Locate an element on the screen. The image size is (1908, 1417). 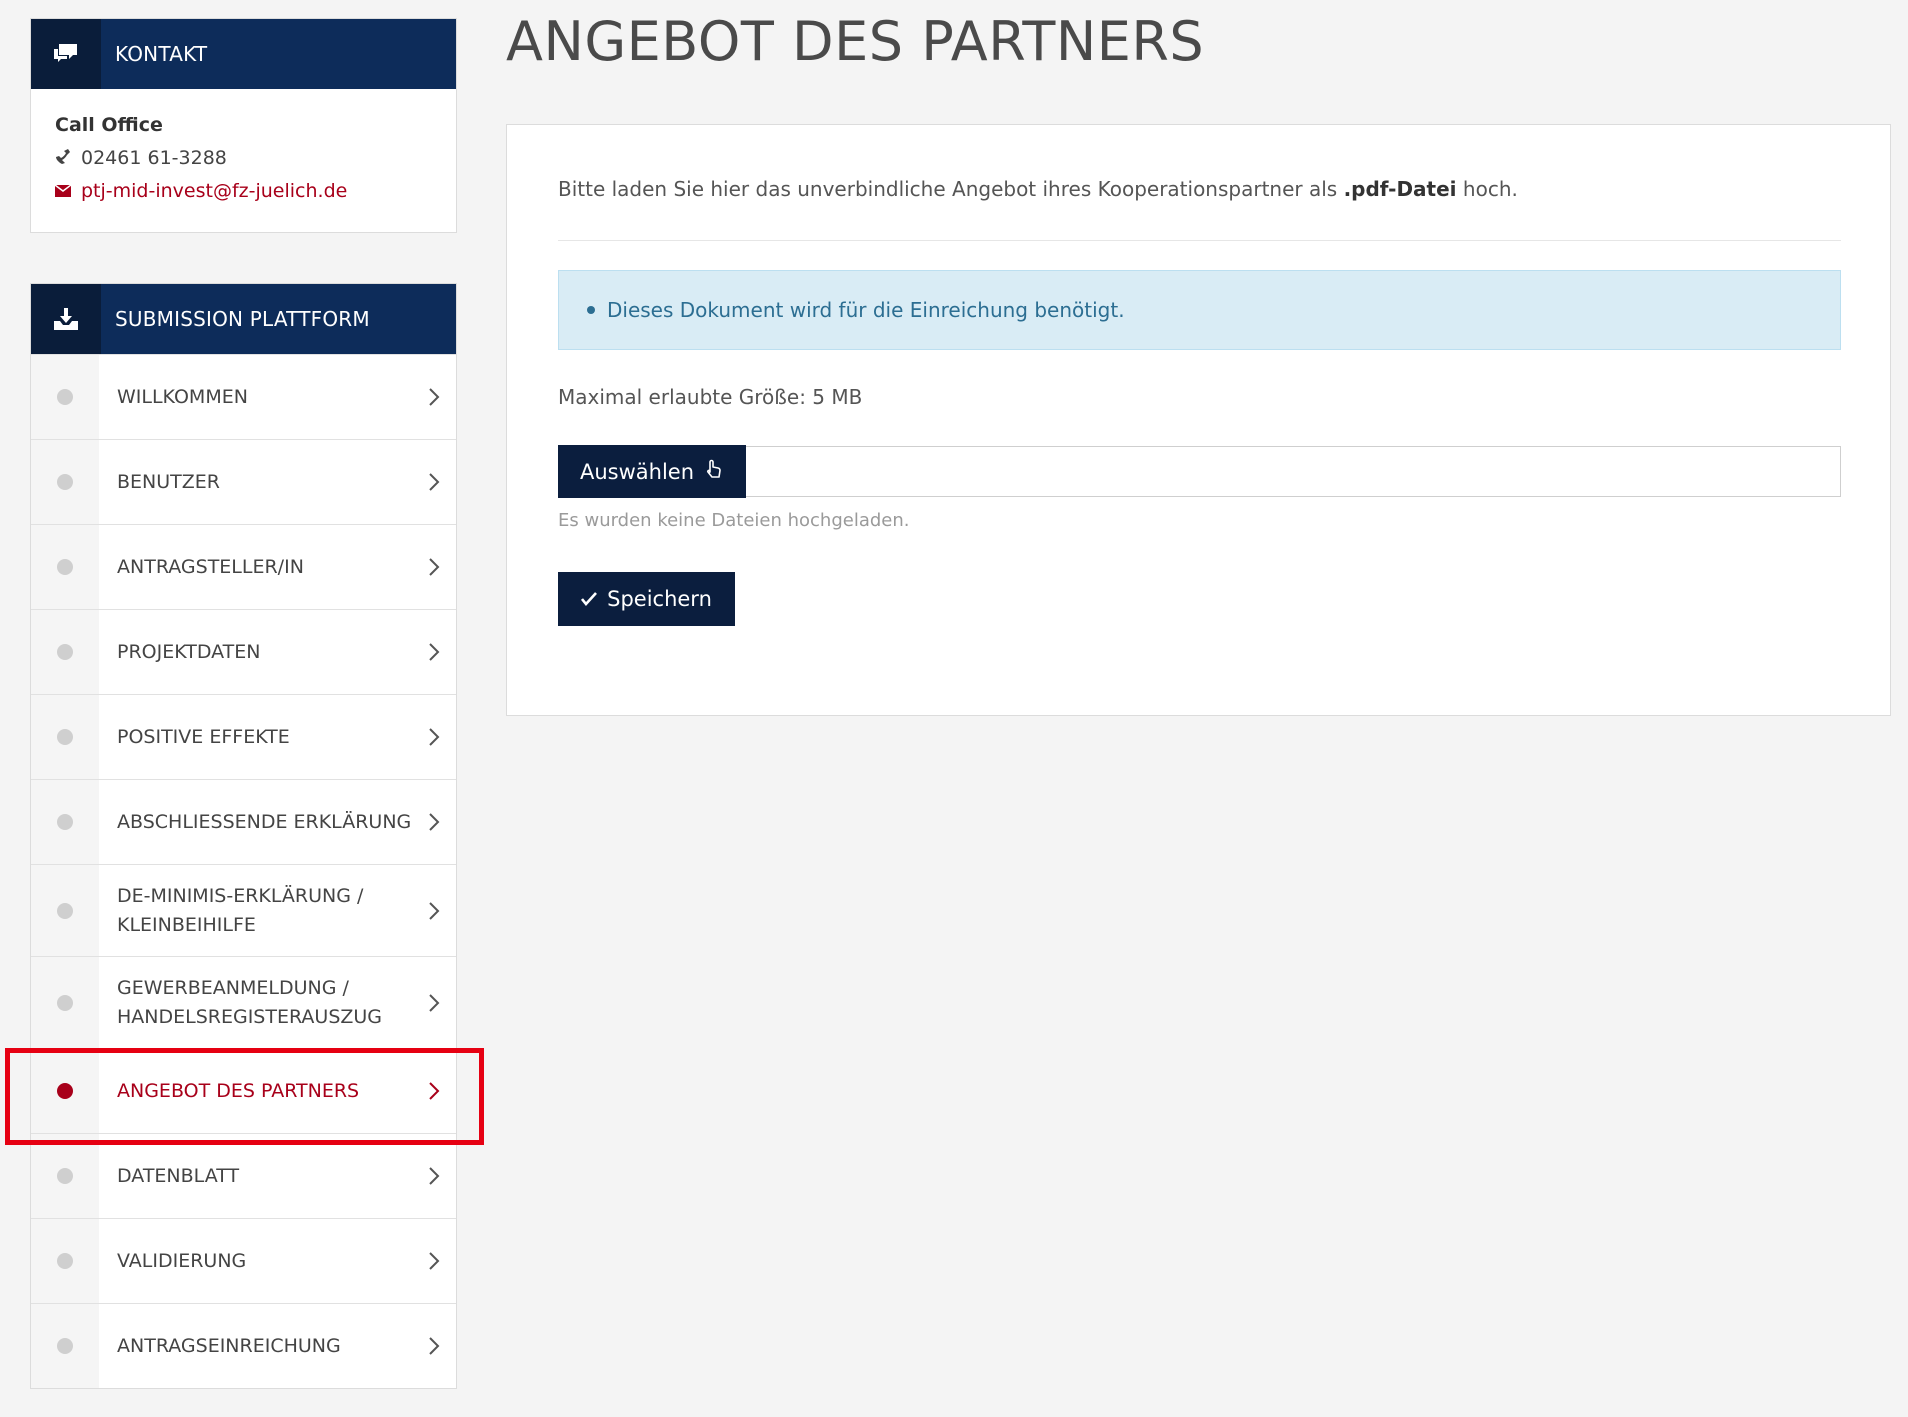
sidebar-item-willkommen: WILLKOMMEN is located at coordinates (243, 396).